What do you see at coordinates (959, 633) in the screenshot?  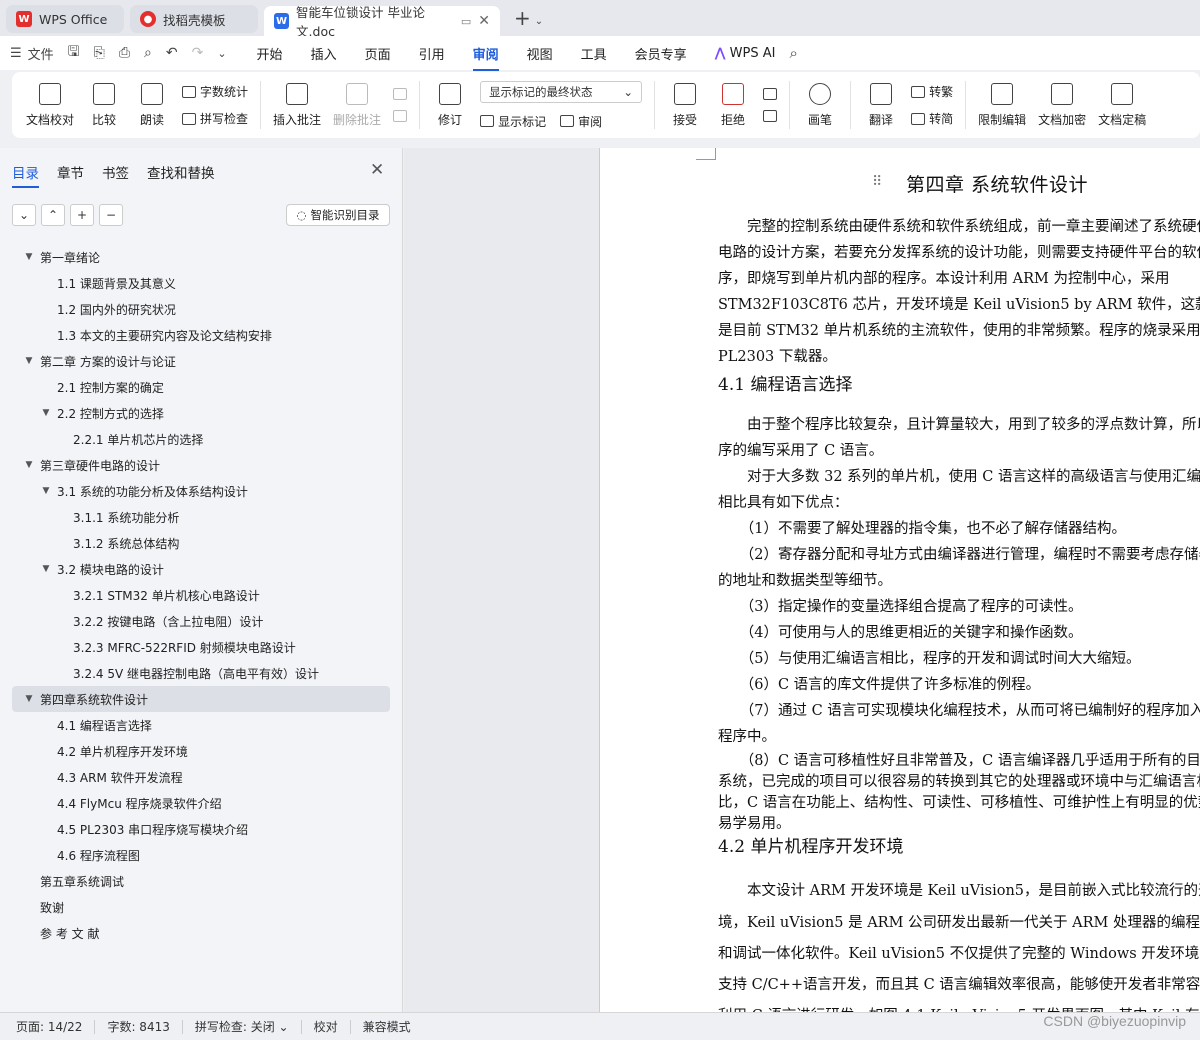 I see `document-line: （4）可使用与人的思维更相近的关键字和操作函数。` at bounding box center [959, 633].